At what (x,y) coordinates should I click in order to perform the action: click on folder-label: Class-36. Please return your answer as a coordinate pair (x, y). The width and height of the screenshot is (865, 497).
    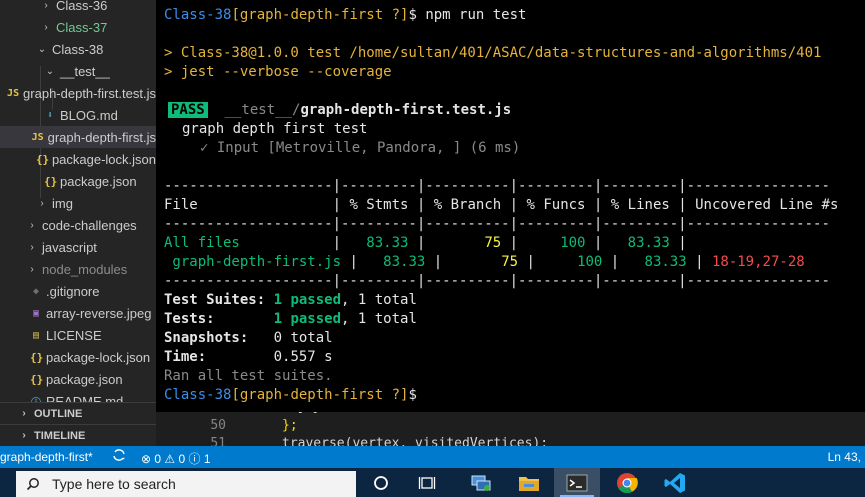
    Looking at the image, I should click on (82, 6).